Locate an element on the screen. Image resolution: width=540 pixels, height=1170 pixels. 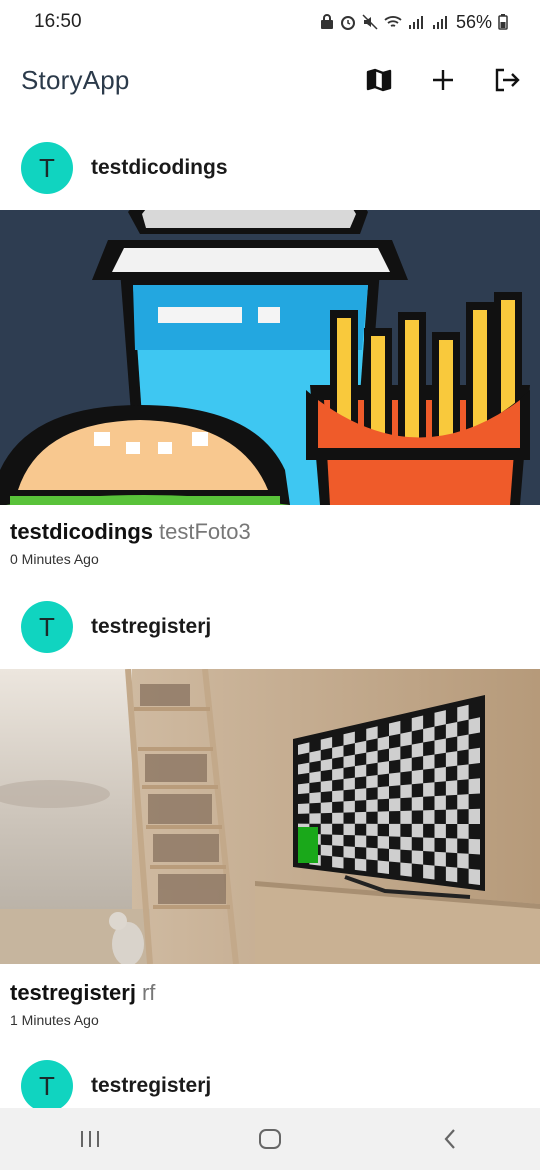
caption-description: testFoto3 is located at coordinates (205, 531).